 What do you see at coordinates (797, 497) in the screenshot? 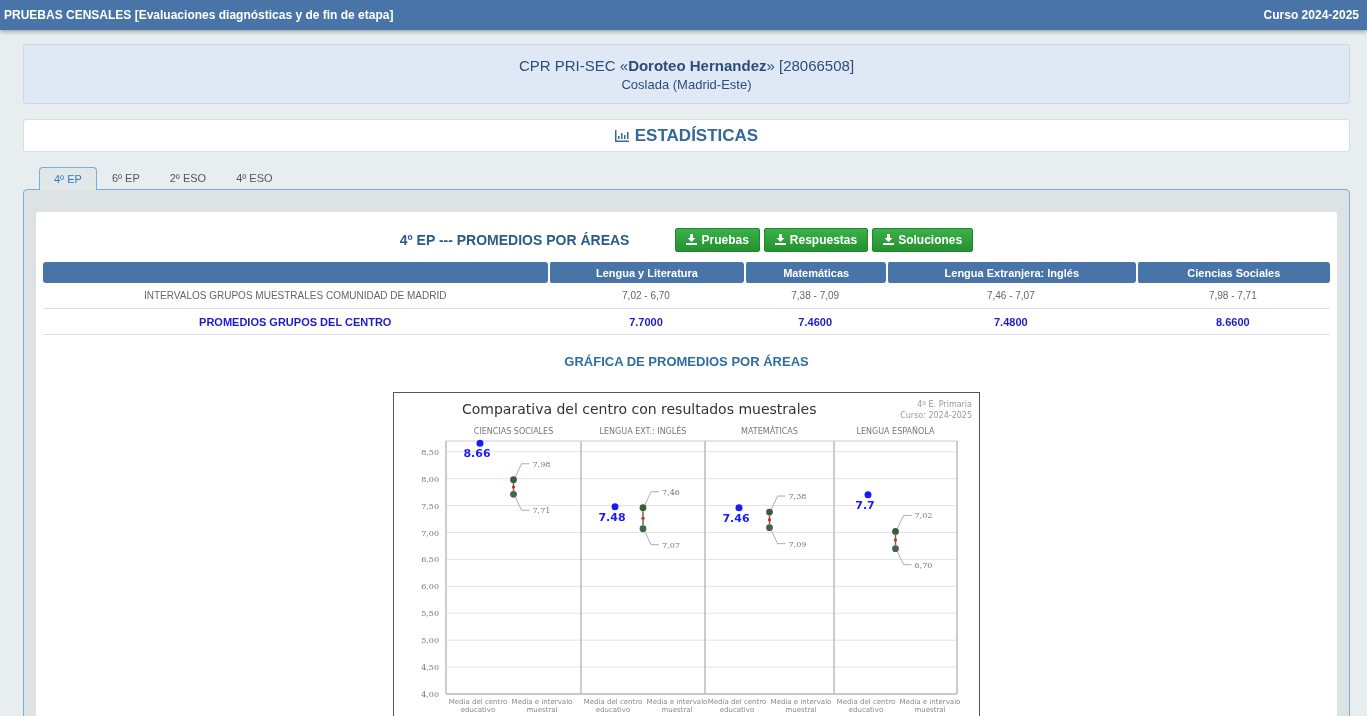
I see `upper-limit-label: 7,38` at bounding box center [797, 497].